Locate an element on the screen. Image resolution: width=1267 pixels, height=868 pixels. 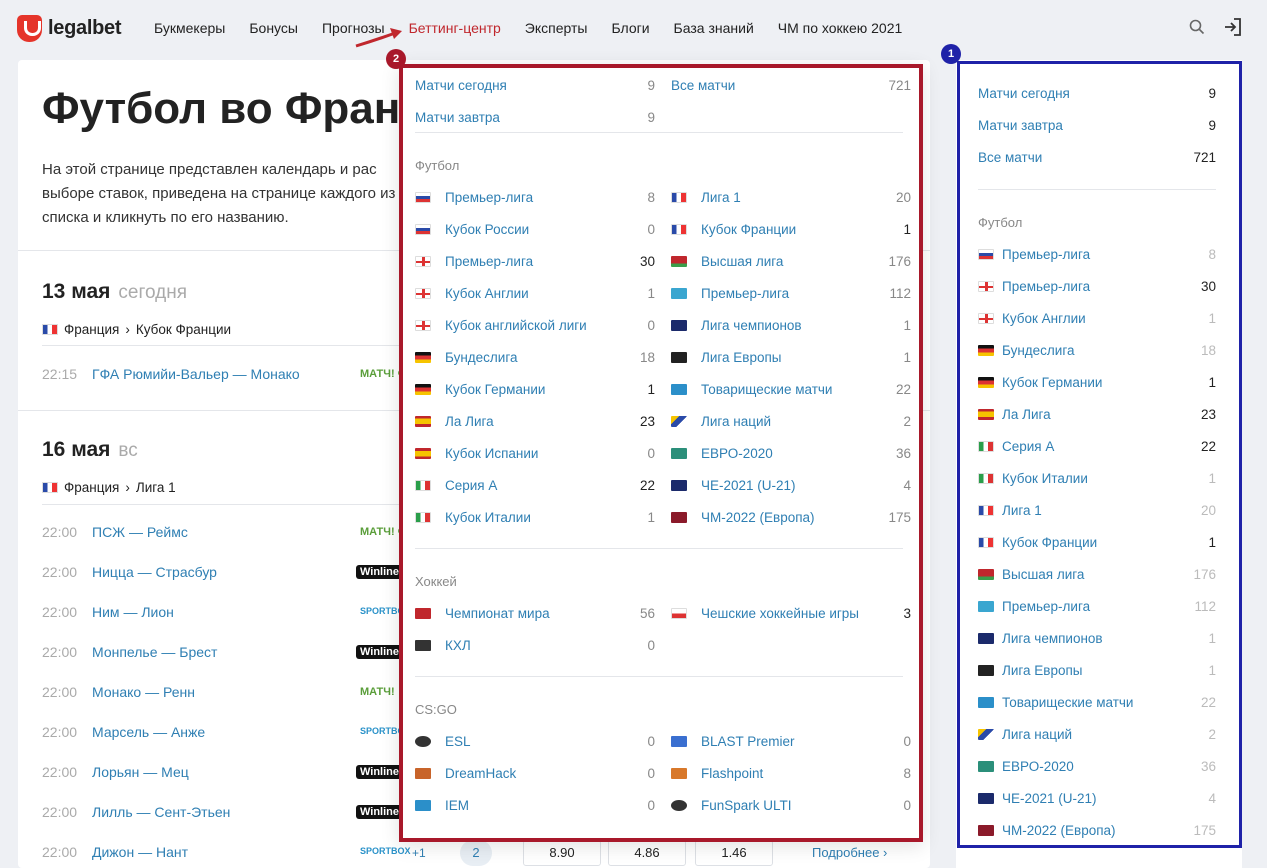
match-teams: Лилль — Сент-Этьен is located at coordinates (161, 812).